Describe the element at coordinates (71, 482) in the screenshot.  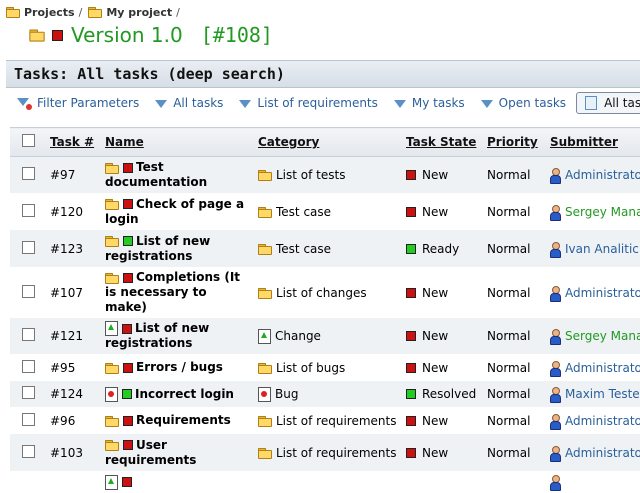
I see `task-number` at that location.